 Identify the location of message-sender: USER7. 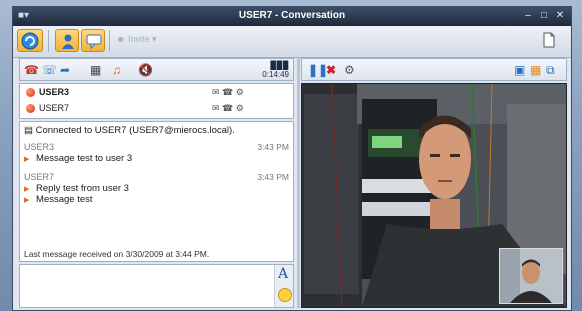
(39, 177).